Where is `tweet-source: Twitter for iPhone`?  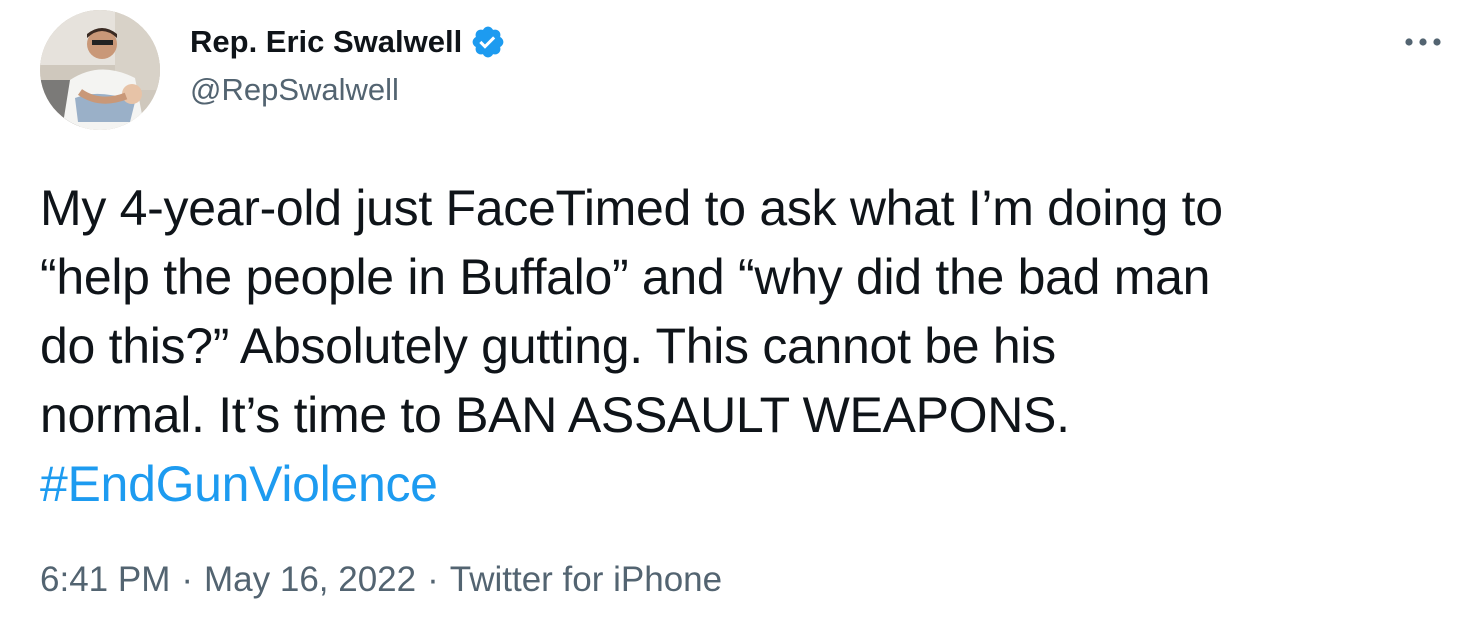 tweet-source: Twitter for iPhone is located at coordinates (586, 580).